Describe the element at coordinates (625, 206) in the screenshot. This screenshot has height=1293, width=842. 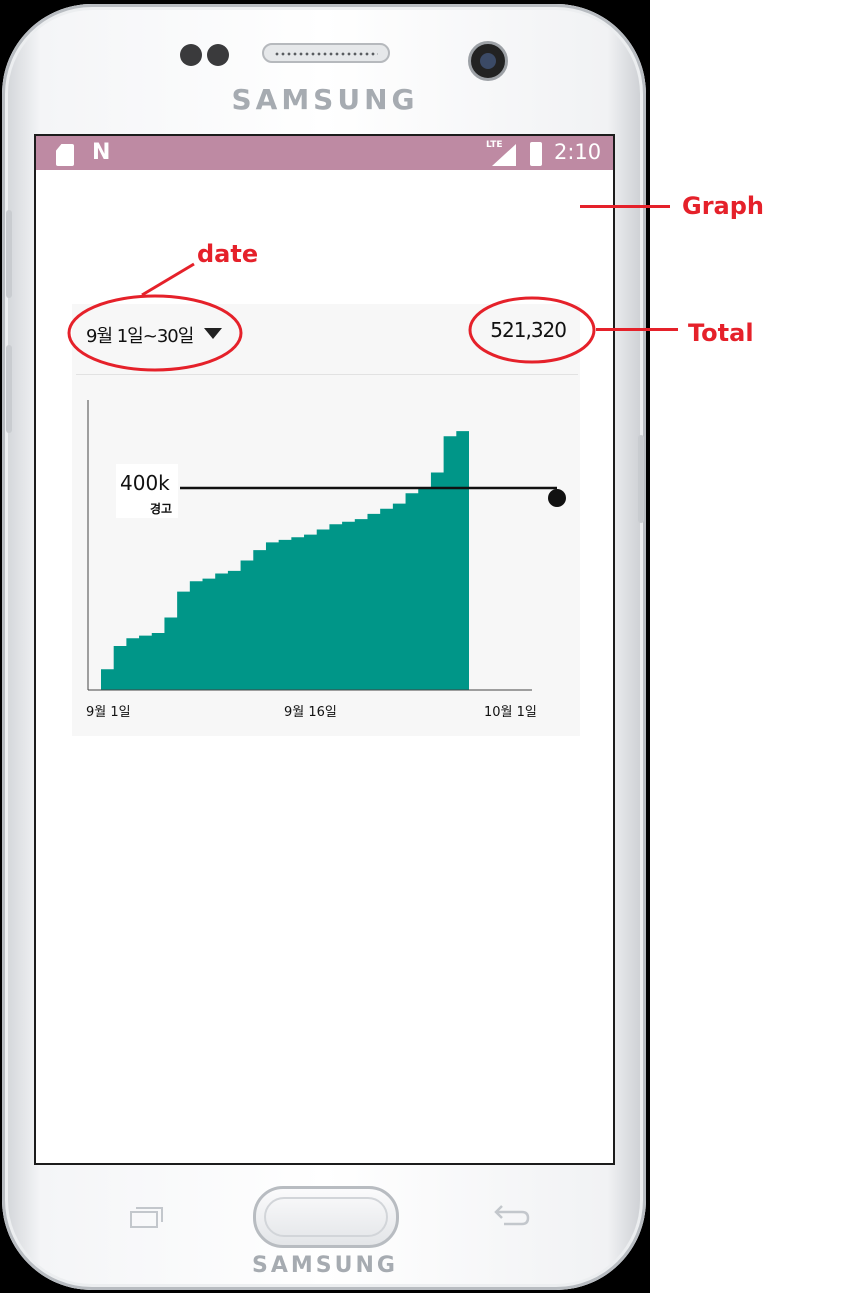
I see `graph-annotation-line` at that location.